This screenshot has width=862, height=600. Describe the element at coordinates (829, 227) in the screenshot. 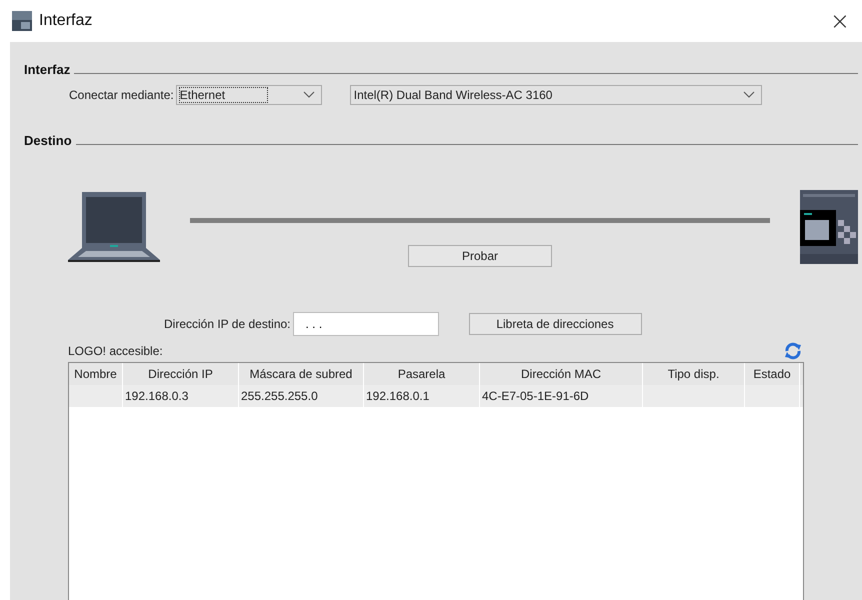

I see `controller-icon` at that location.